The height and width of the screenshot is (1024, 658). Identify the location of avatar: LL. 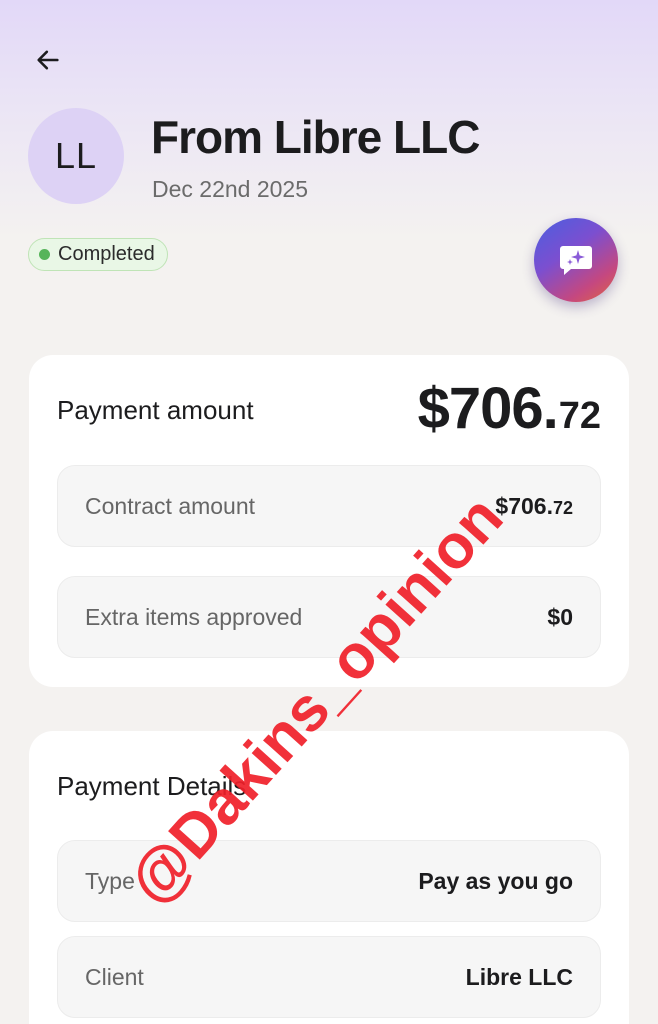
(76, 156).